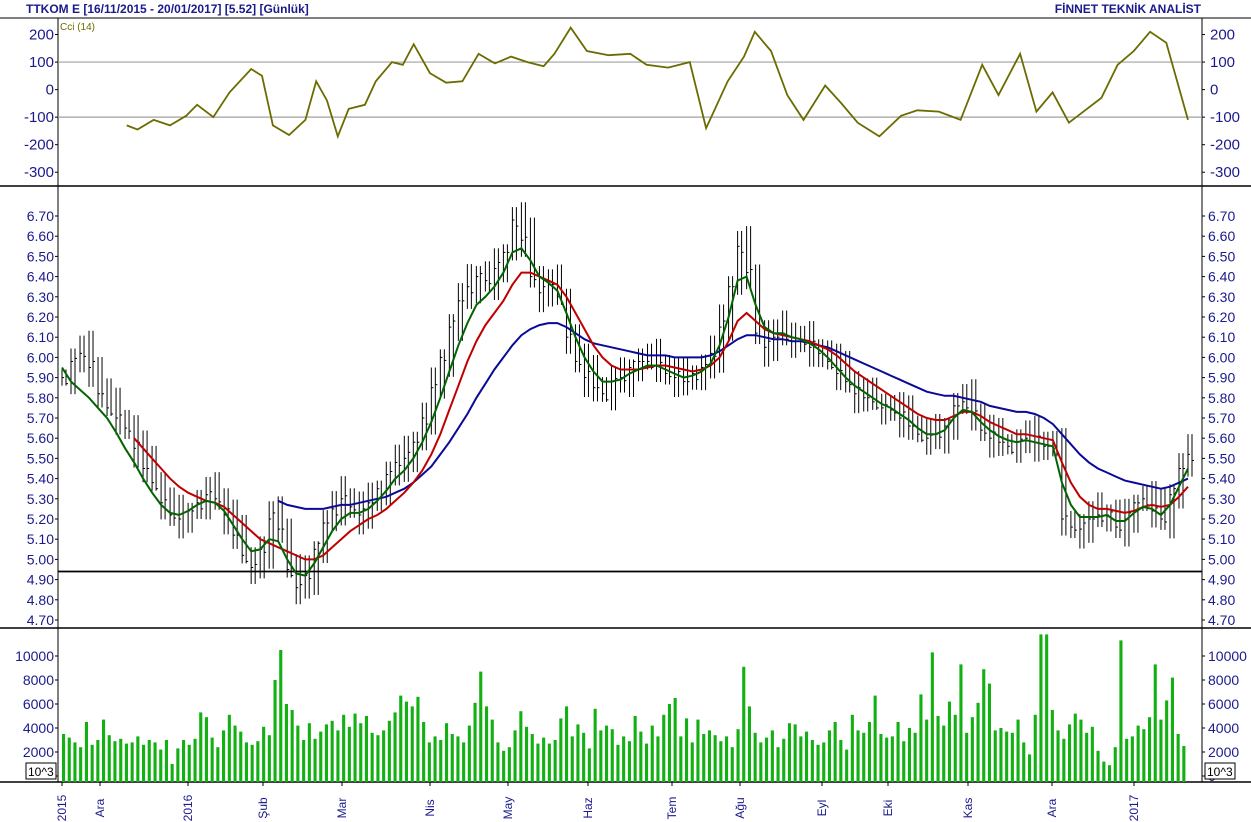 Image resolution: width=1251 pixels, height=822 pixels. I want to click on cci-tick-label-right: 0, so click(1214, 90).